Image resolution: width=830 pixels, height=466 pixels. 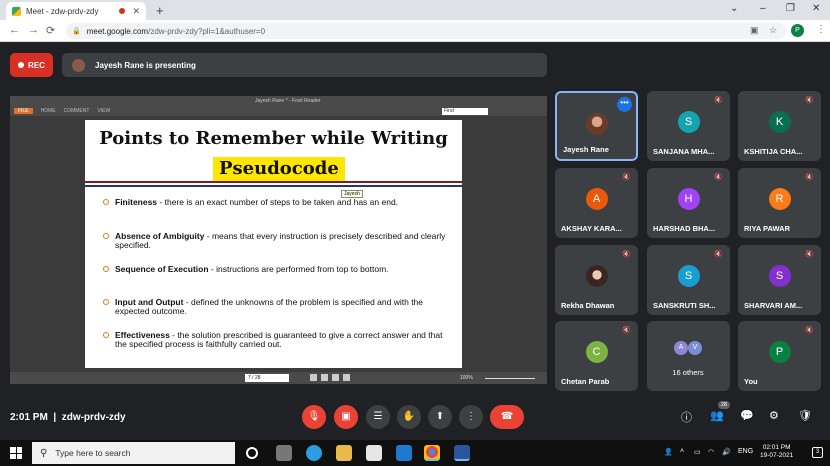 I want to click on new-tab-button: +, so click(x=160, y=10).